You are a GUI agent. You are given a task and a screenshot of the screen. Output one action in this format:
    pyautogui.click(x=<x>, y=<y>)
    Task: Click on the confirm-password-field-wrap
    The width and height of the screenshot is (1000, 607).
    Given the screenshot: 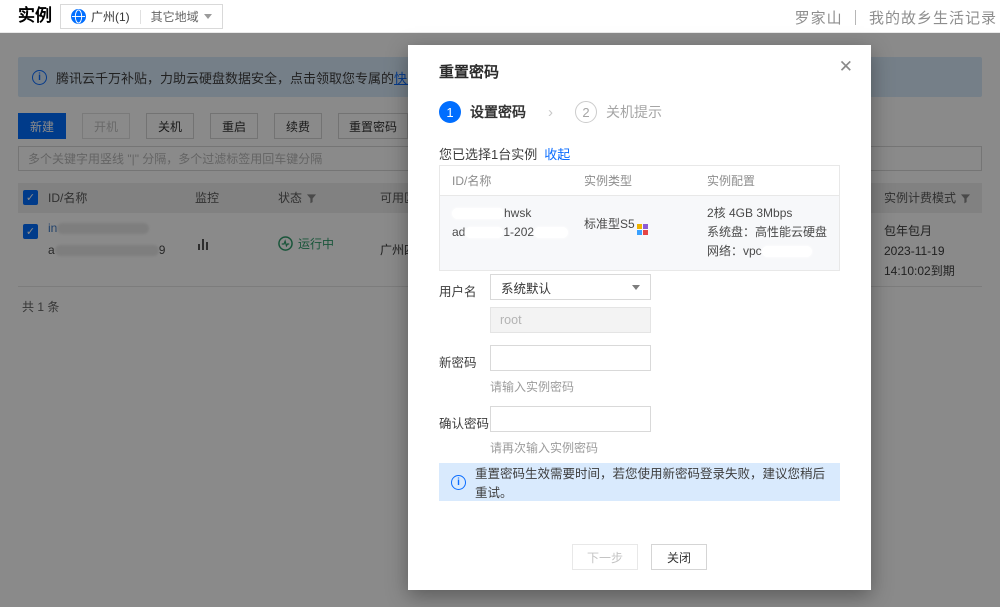 What is the action you would take?
    pyautogui.click(x=570, y=419)
    